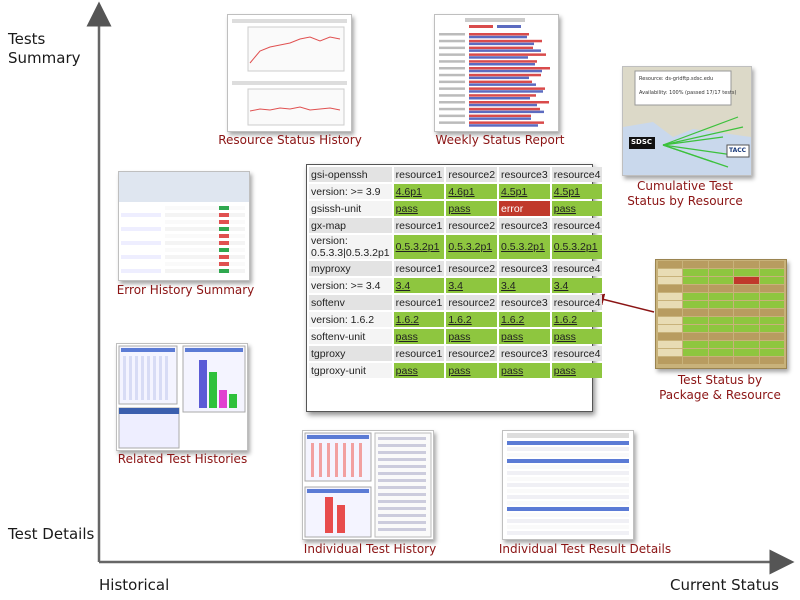 The image size is (800, 600). Describe the element at coordinates (350, 225) in the screenshot. I see `package-name: gx-map` at that location.